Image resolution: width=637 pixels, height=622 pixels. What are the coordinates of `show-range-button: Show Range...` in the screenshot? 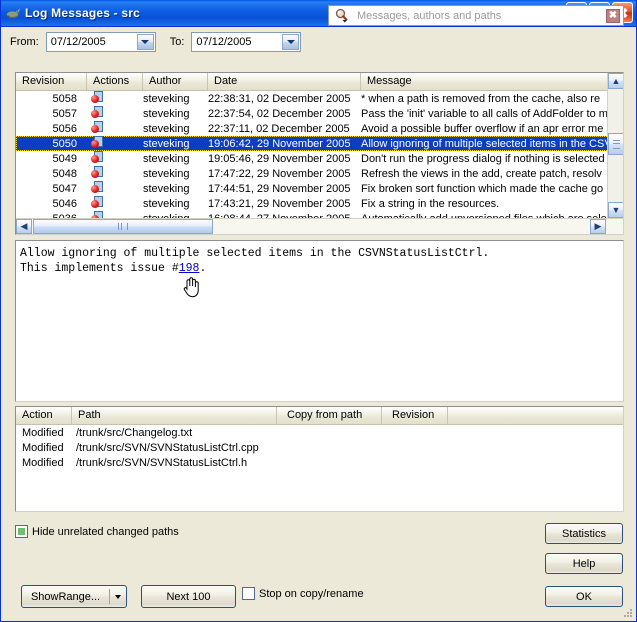 It's located at (74, 596).